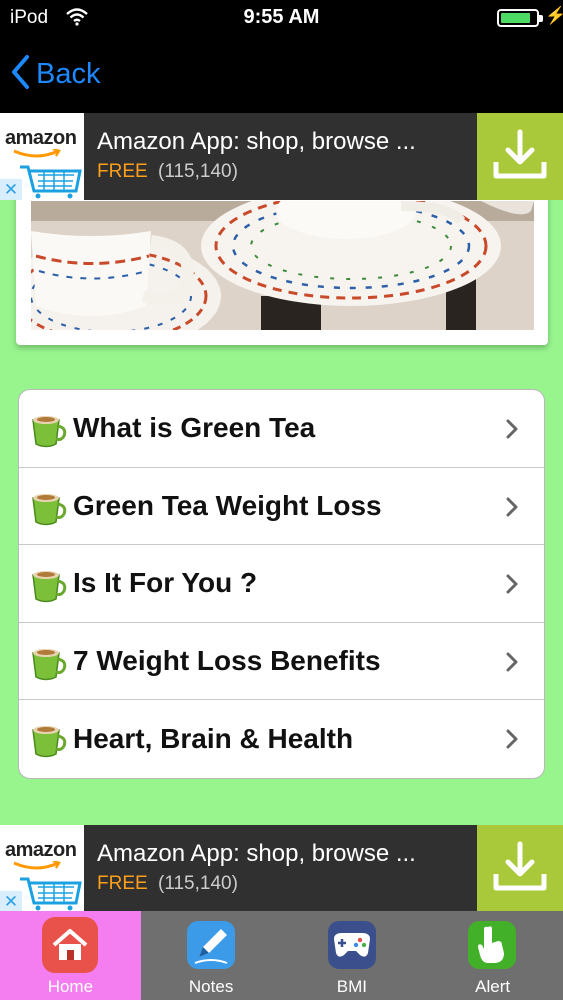 This screenshot has width=563, height=1000. I want to click on pen-icon, so click(211, 945).